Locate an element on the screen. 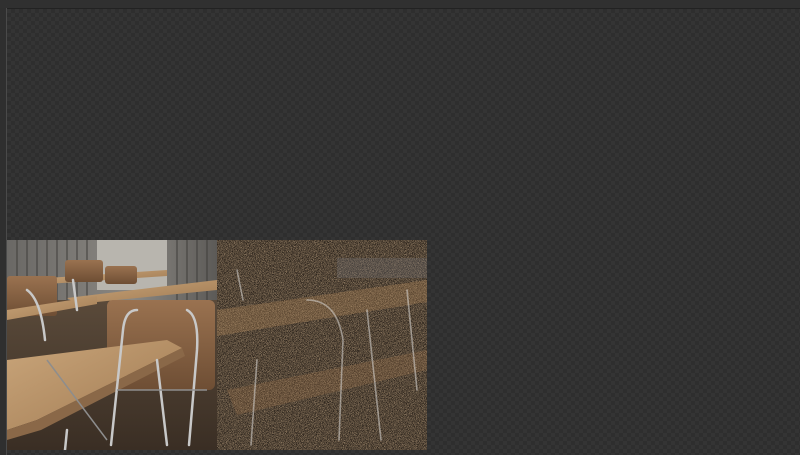 The height and width of the screenshot is (455, 800). noisy-region is located at coordinates (322, 345).